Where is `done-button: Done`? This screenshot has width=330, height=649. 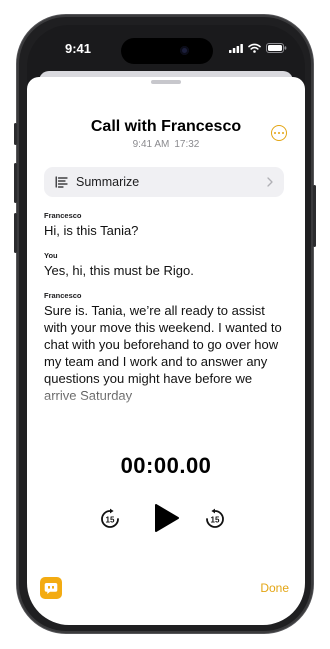 done-button: Done is located at coordinates (274, 588).